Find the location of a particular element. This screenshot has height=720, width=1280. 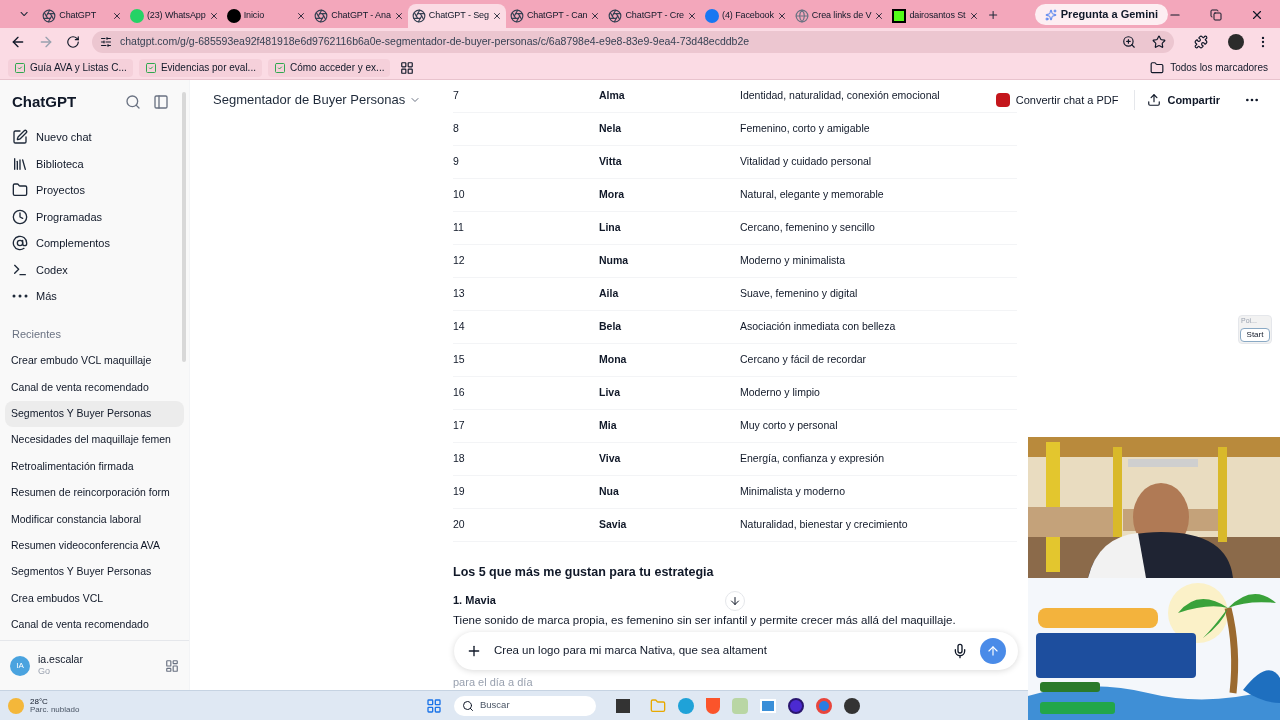

tab-title: ChatGPT - Can is located at coordinates (557, 16).